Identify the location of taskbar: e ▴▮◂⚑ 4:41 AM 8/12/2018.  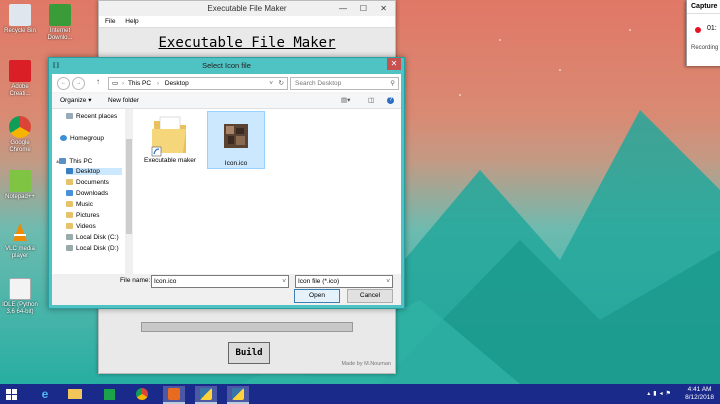
(360, 394).